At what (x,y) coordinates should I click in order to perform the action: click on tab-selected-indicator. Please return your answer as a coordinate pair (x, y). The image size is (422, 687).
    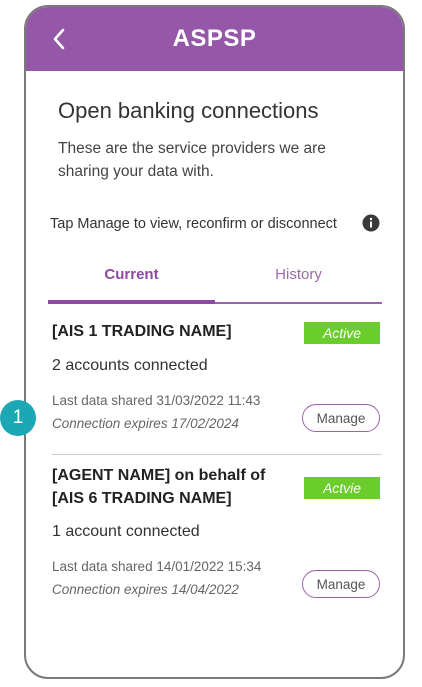
    Looking at the image, I should click on (131, 302).